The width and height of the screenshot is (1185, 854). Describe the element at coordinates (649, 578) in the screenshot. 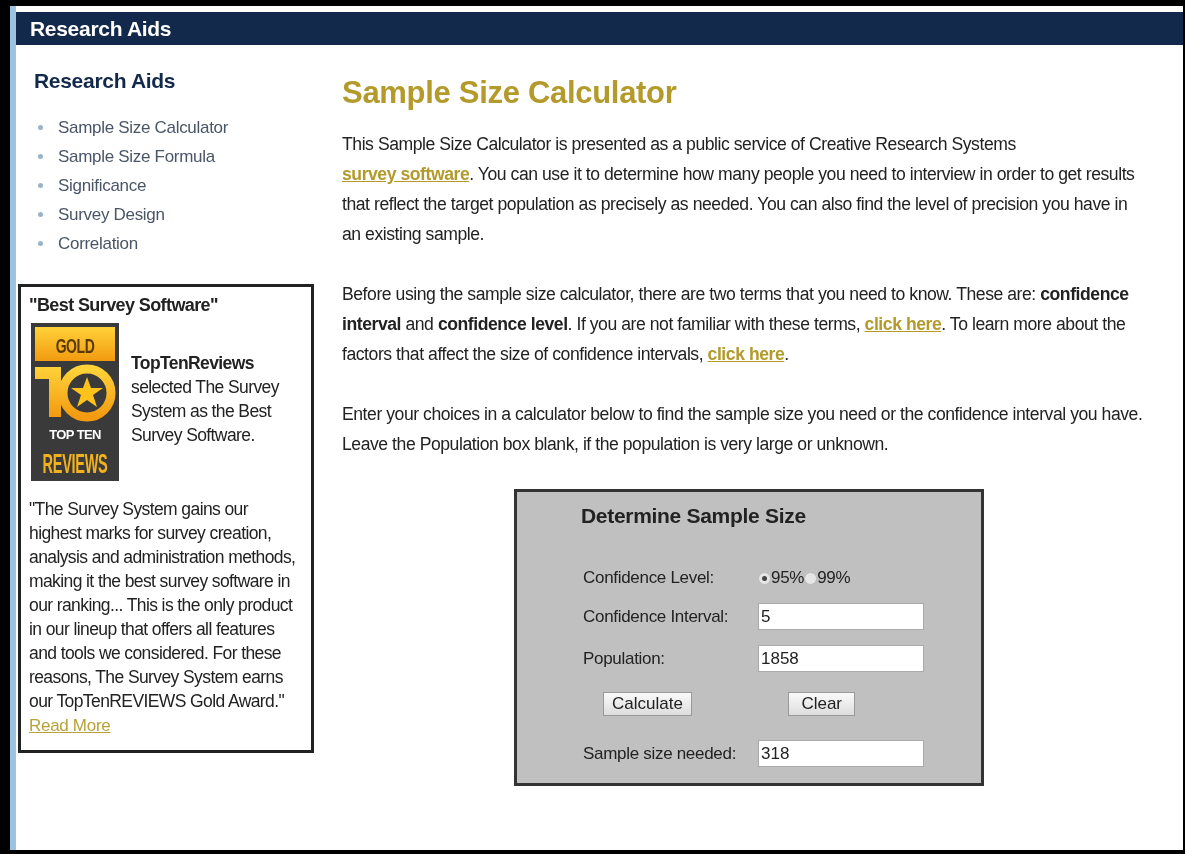

I see `field-label: Confidence Level:` at that location.